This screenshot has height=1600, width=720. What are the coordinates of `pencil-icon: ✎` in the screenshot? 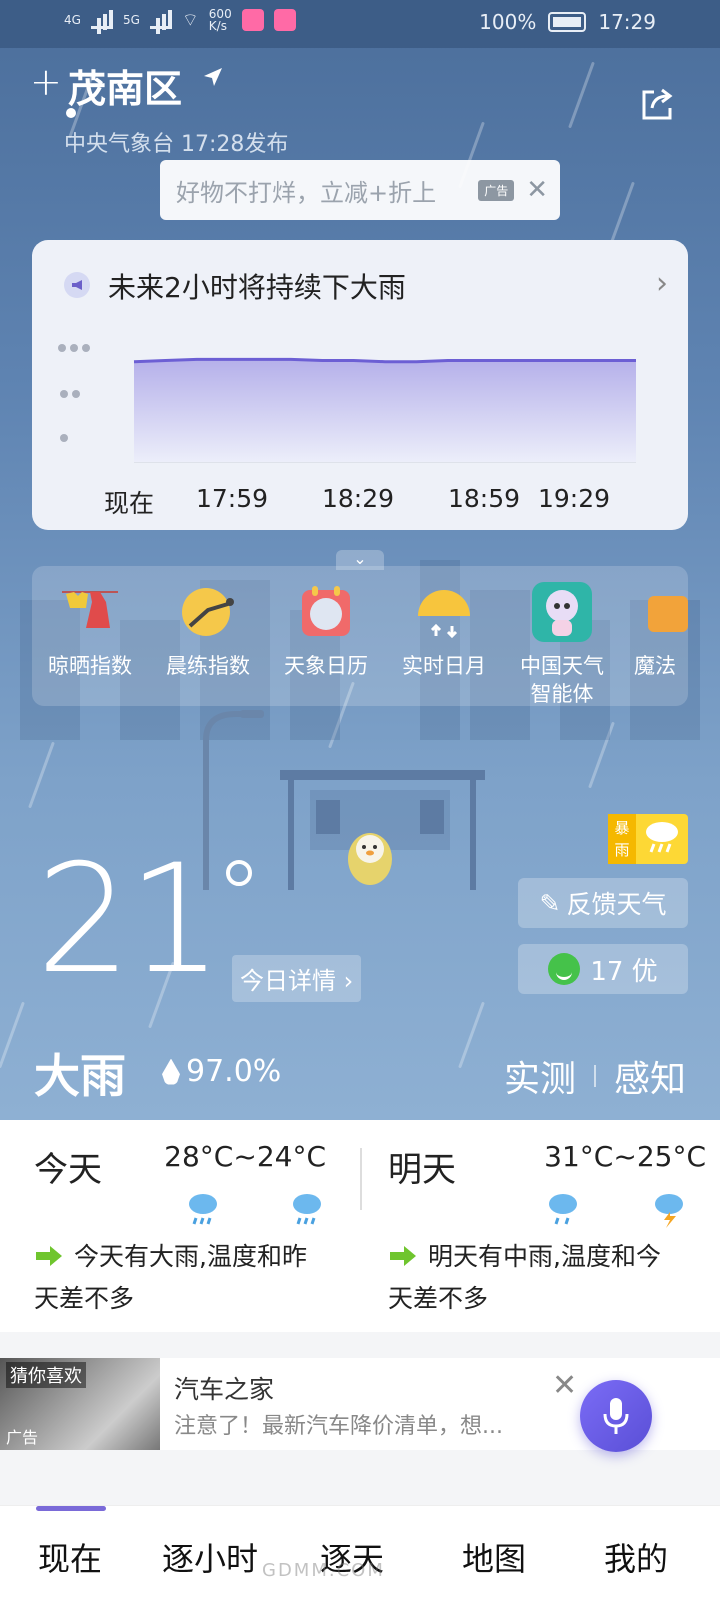 It's located at (550, 903).